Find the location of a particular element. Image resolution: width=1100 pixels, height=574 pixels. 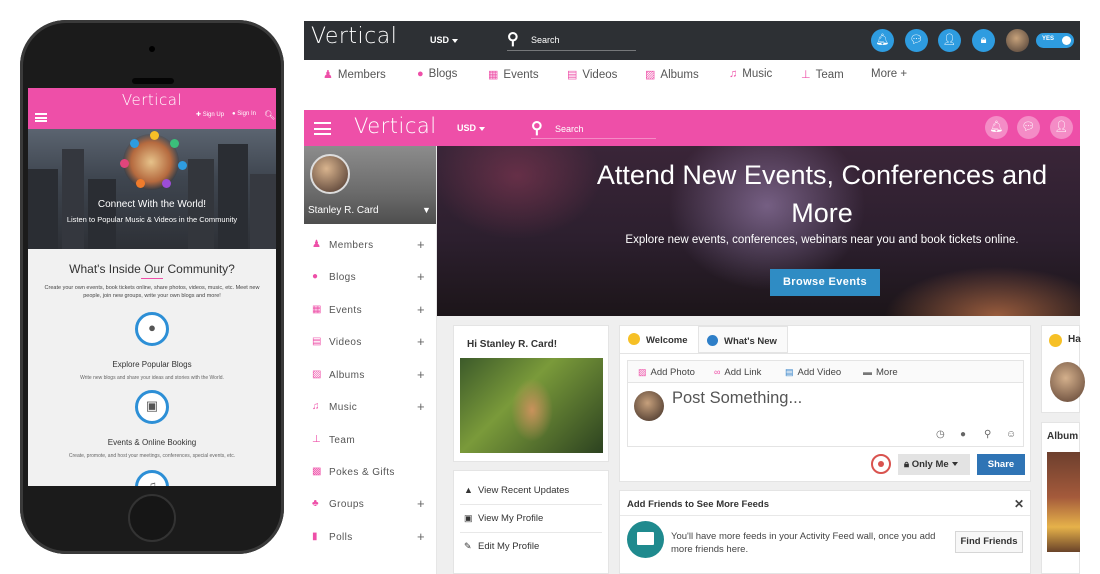

sidebar-item-polls: ▮ Polls + is located at coordinates (370, 538).